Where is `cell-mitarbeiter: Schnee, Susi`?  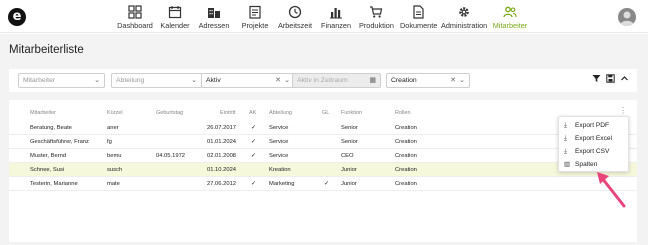
cell-mitarbeiter: Schnee, Susi is located at coordinates (47, 170).